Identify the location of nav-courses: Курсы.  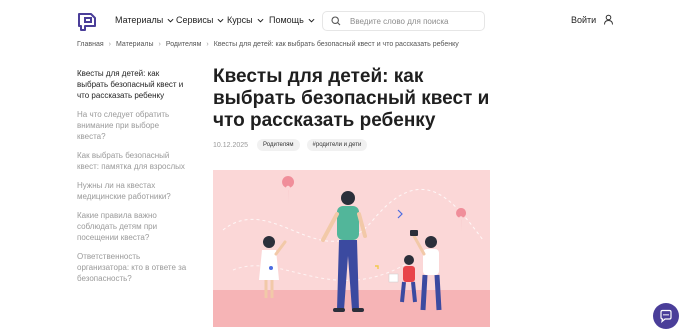
(245, 20).